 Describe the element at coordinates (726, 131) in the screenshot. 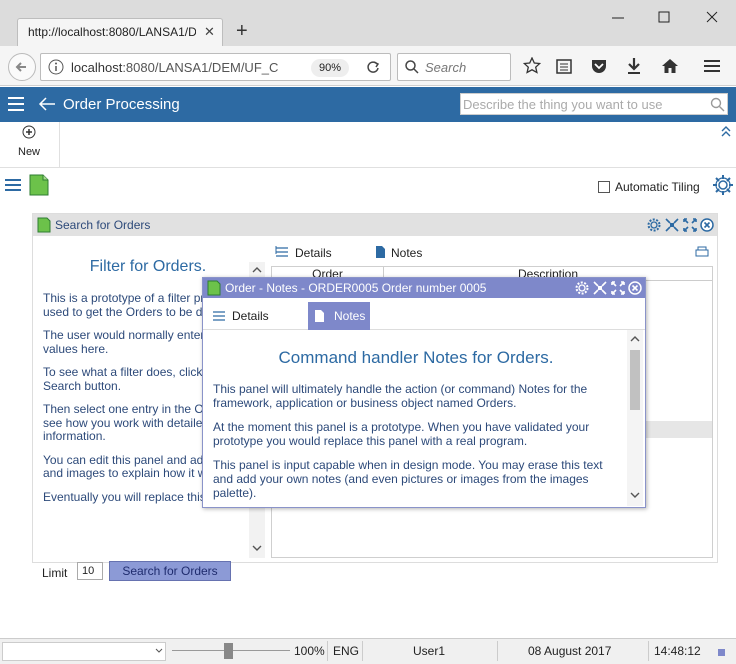

I see `collapse-up-icon` at that location.